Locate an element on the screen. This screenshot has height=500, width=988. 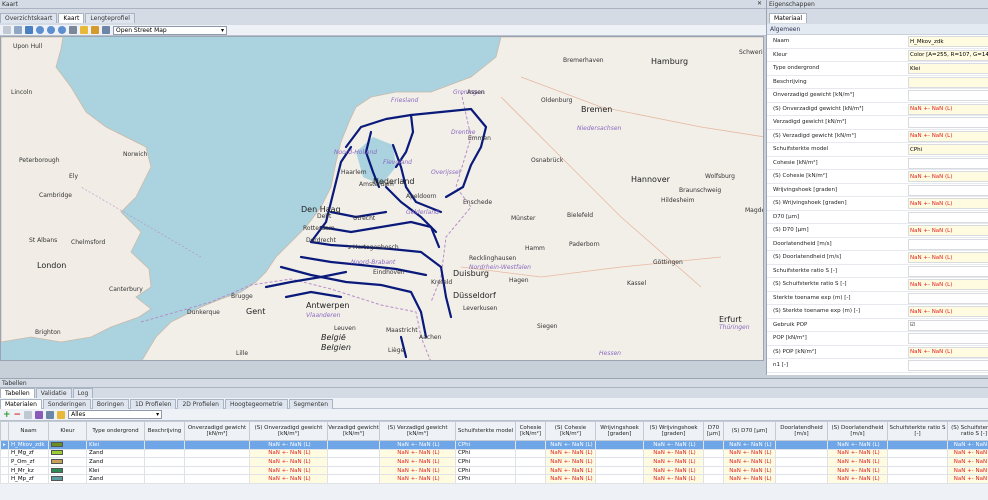
property-value: ☑ is located at coordinates (948, 325).